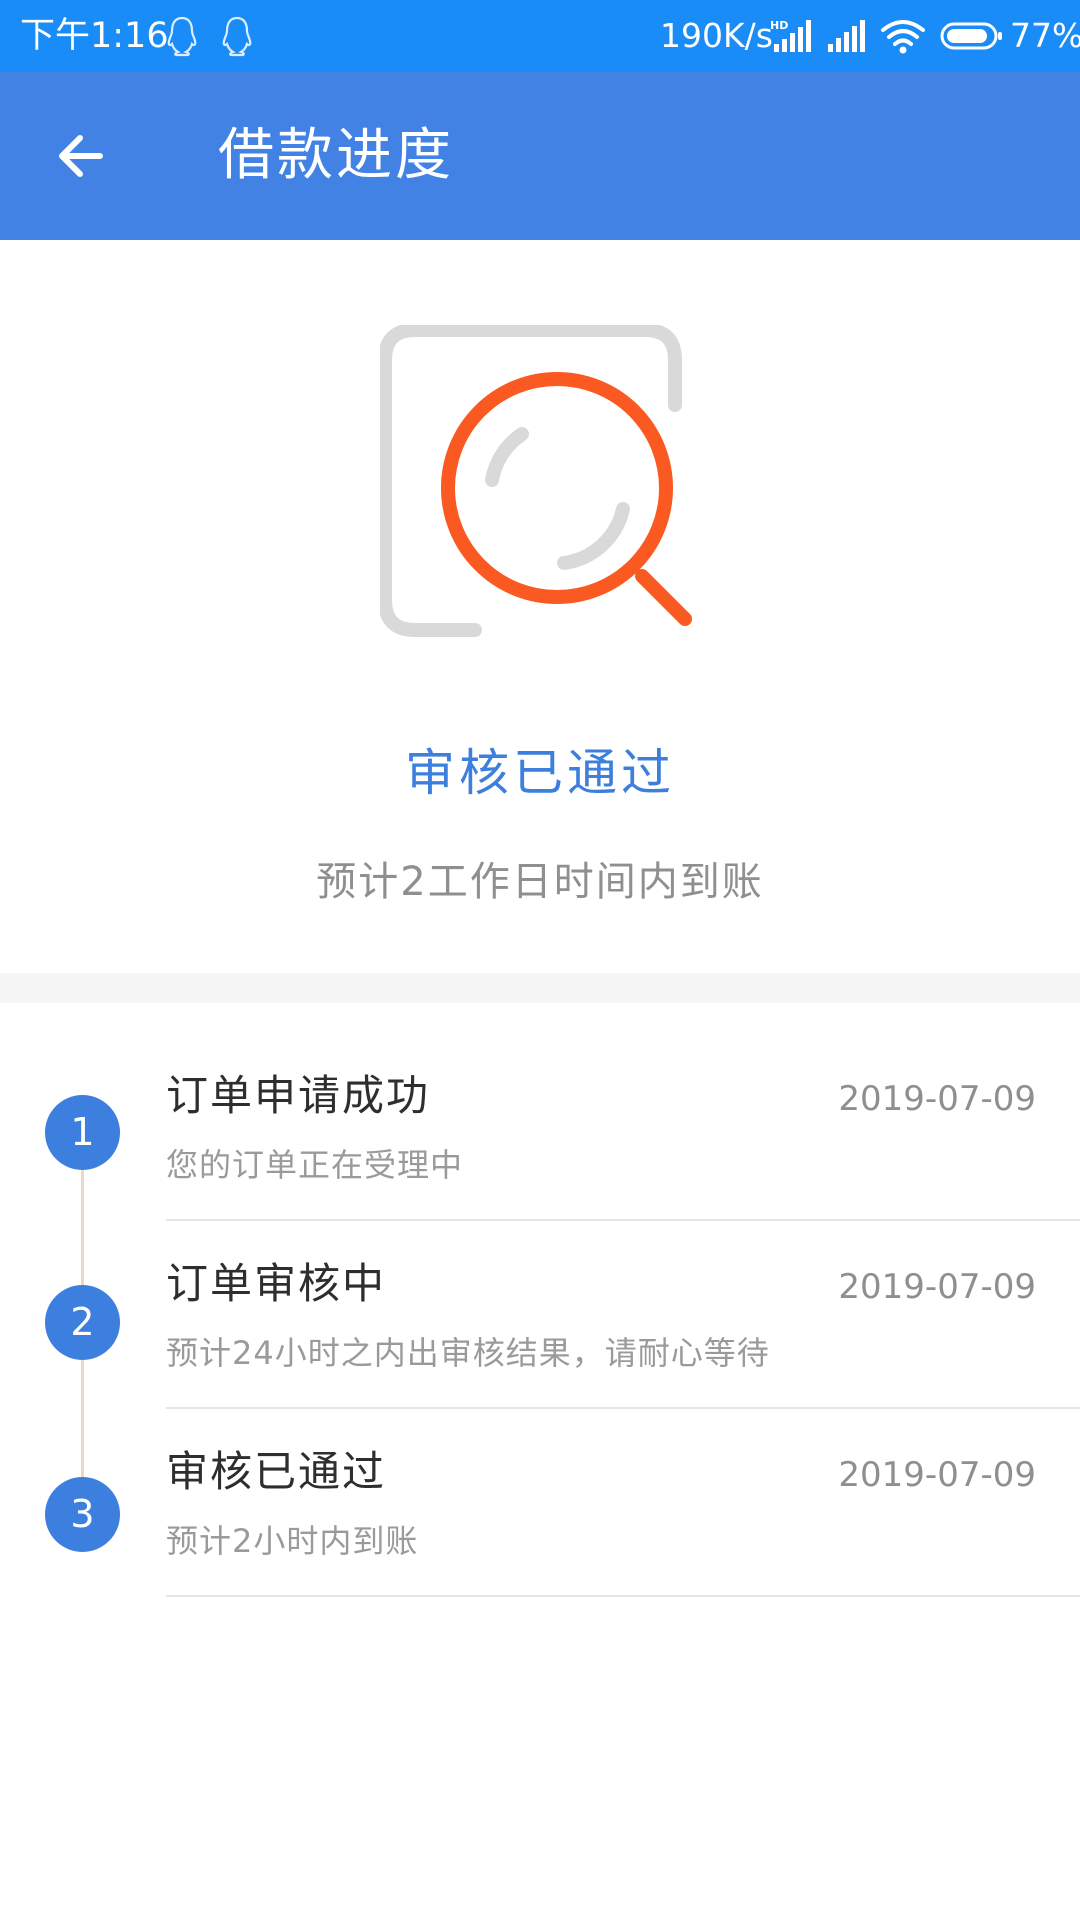 The height and width of the screenshot is (1920, 1080). What do you see at coordinates (540, 988) in the screenshot?
I see `section-divider` at bounding box center [540, 988].